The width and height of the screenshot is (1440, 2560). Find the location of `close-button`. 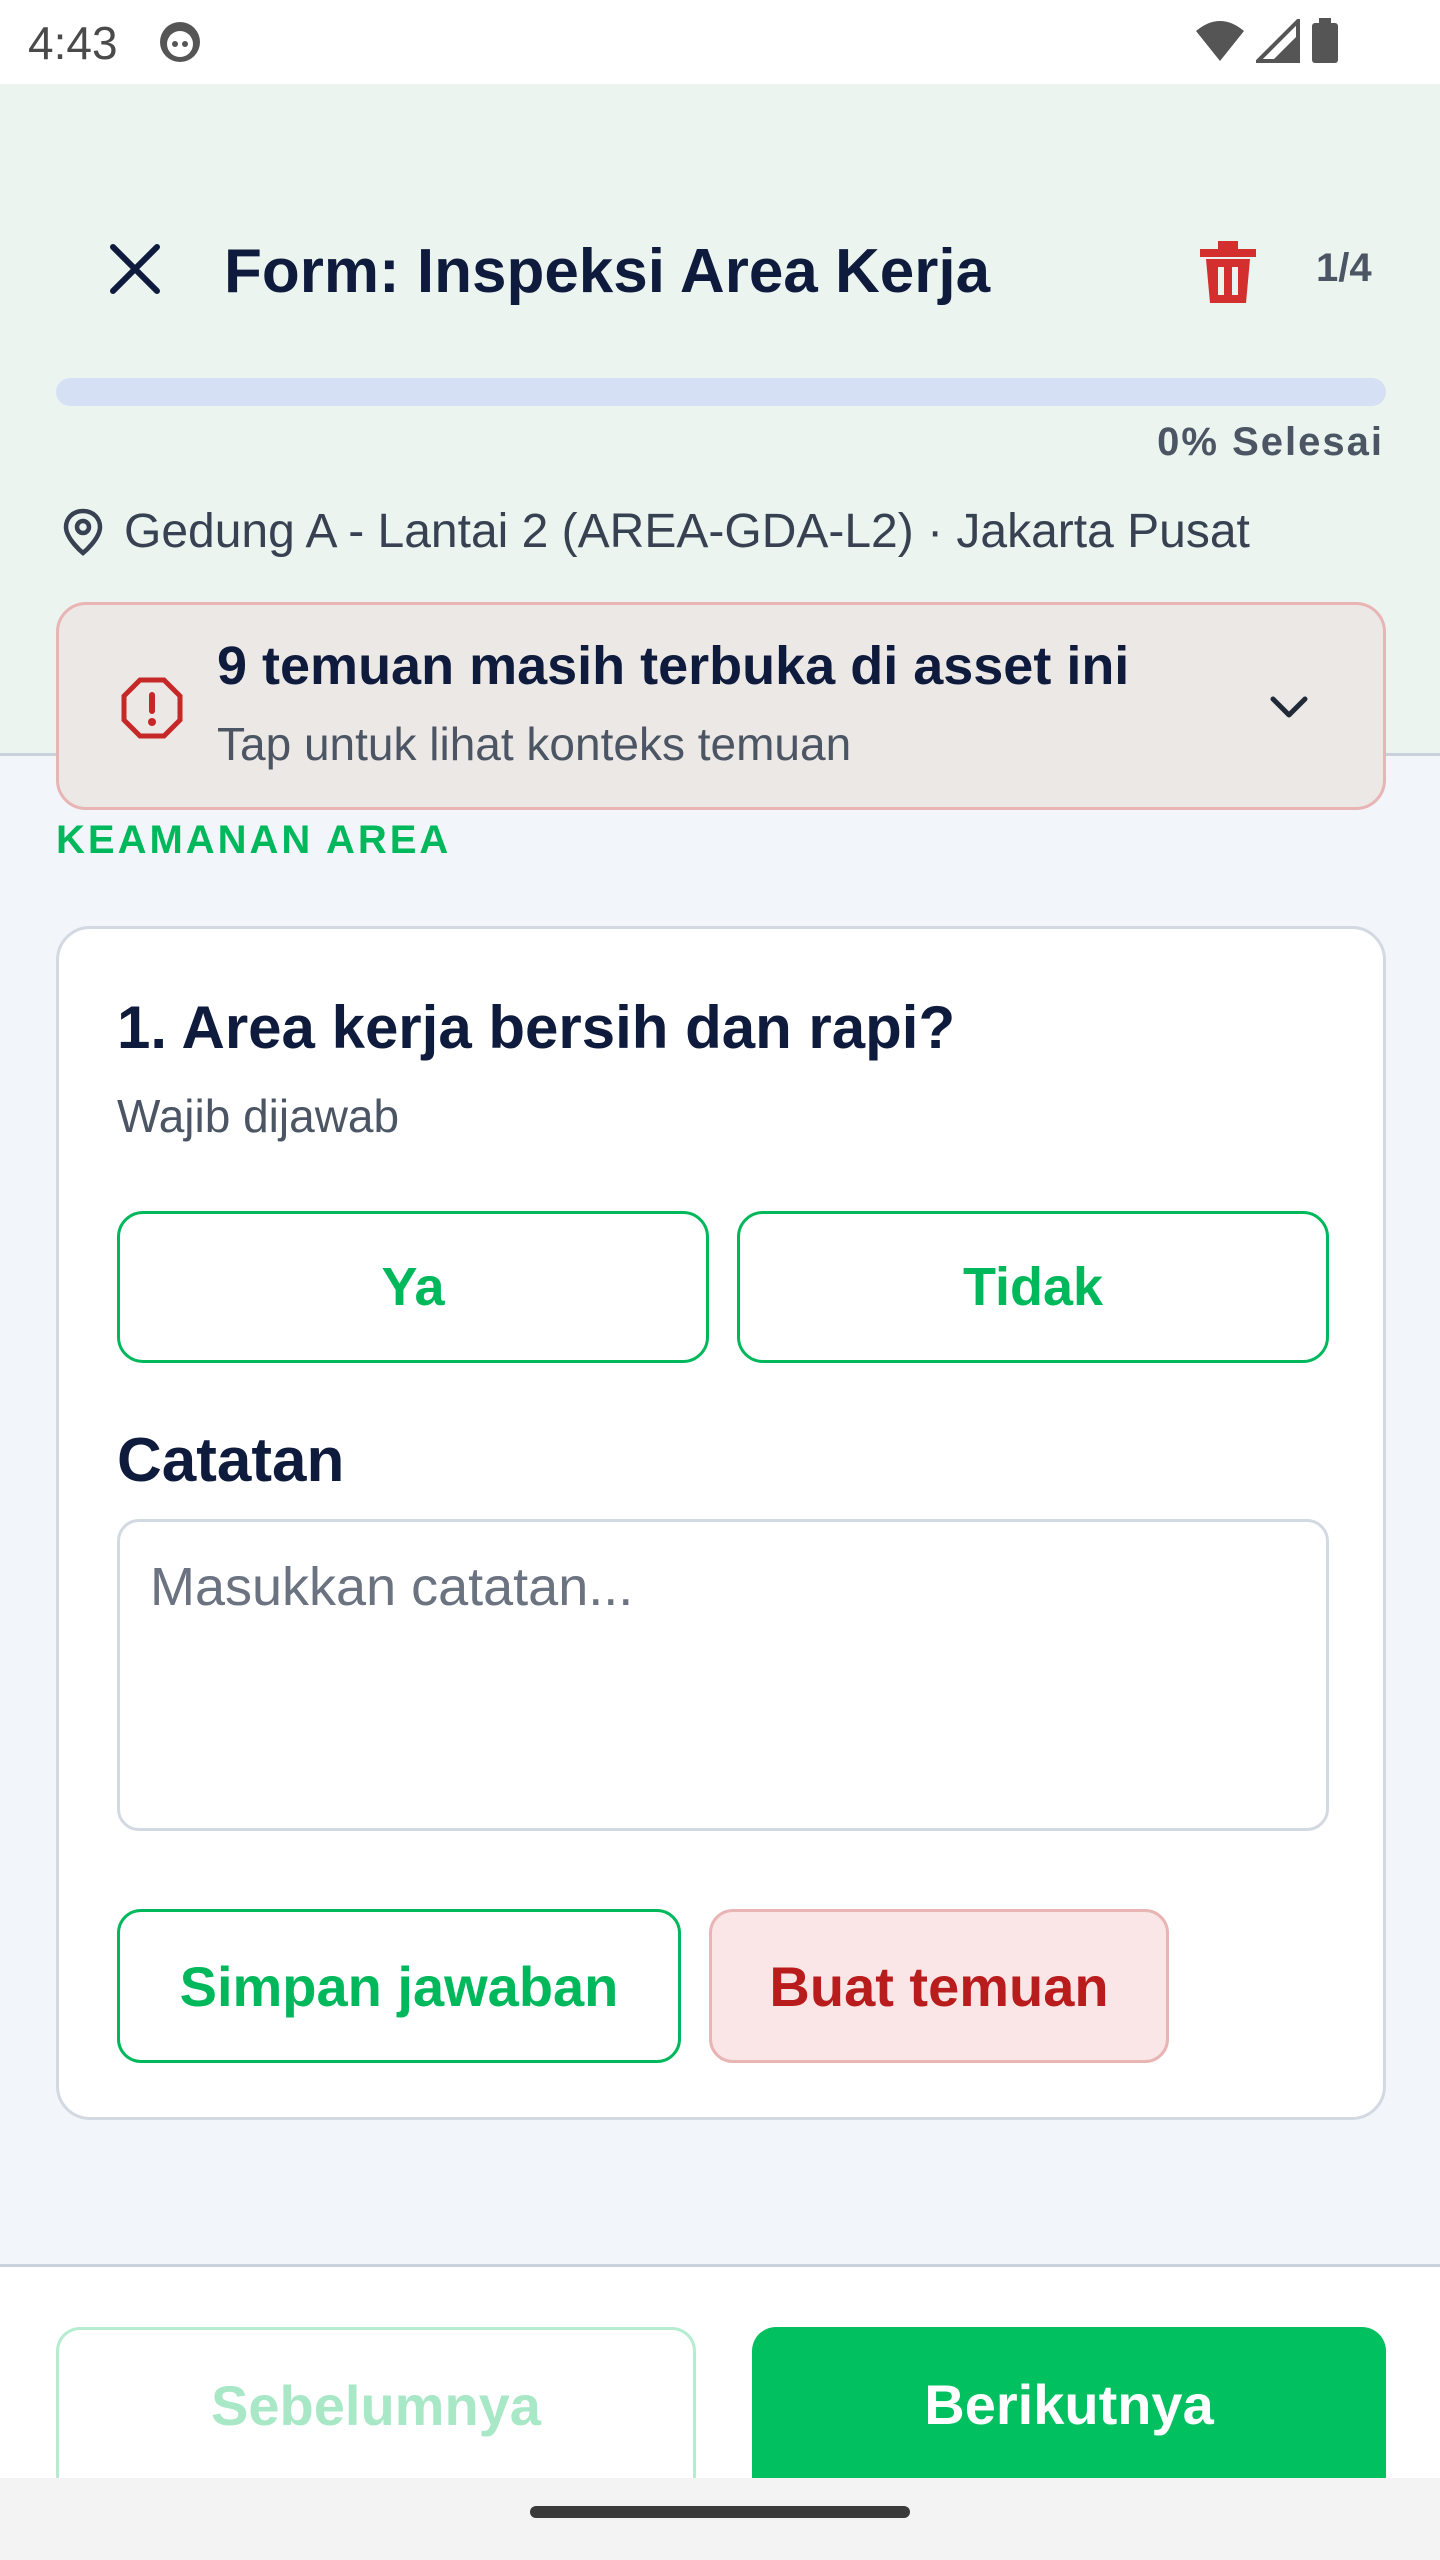

close-button is located at coordinates (135, 269).